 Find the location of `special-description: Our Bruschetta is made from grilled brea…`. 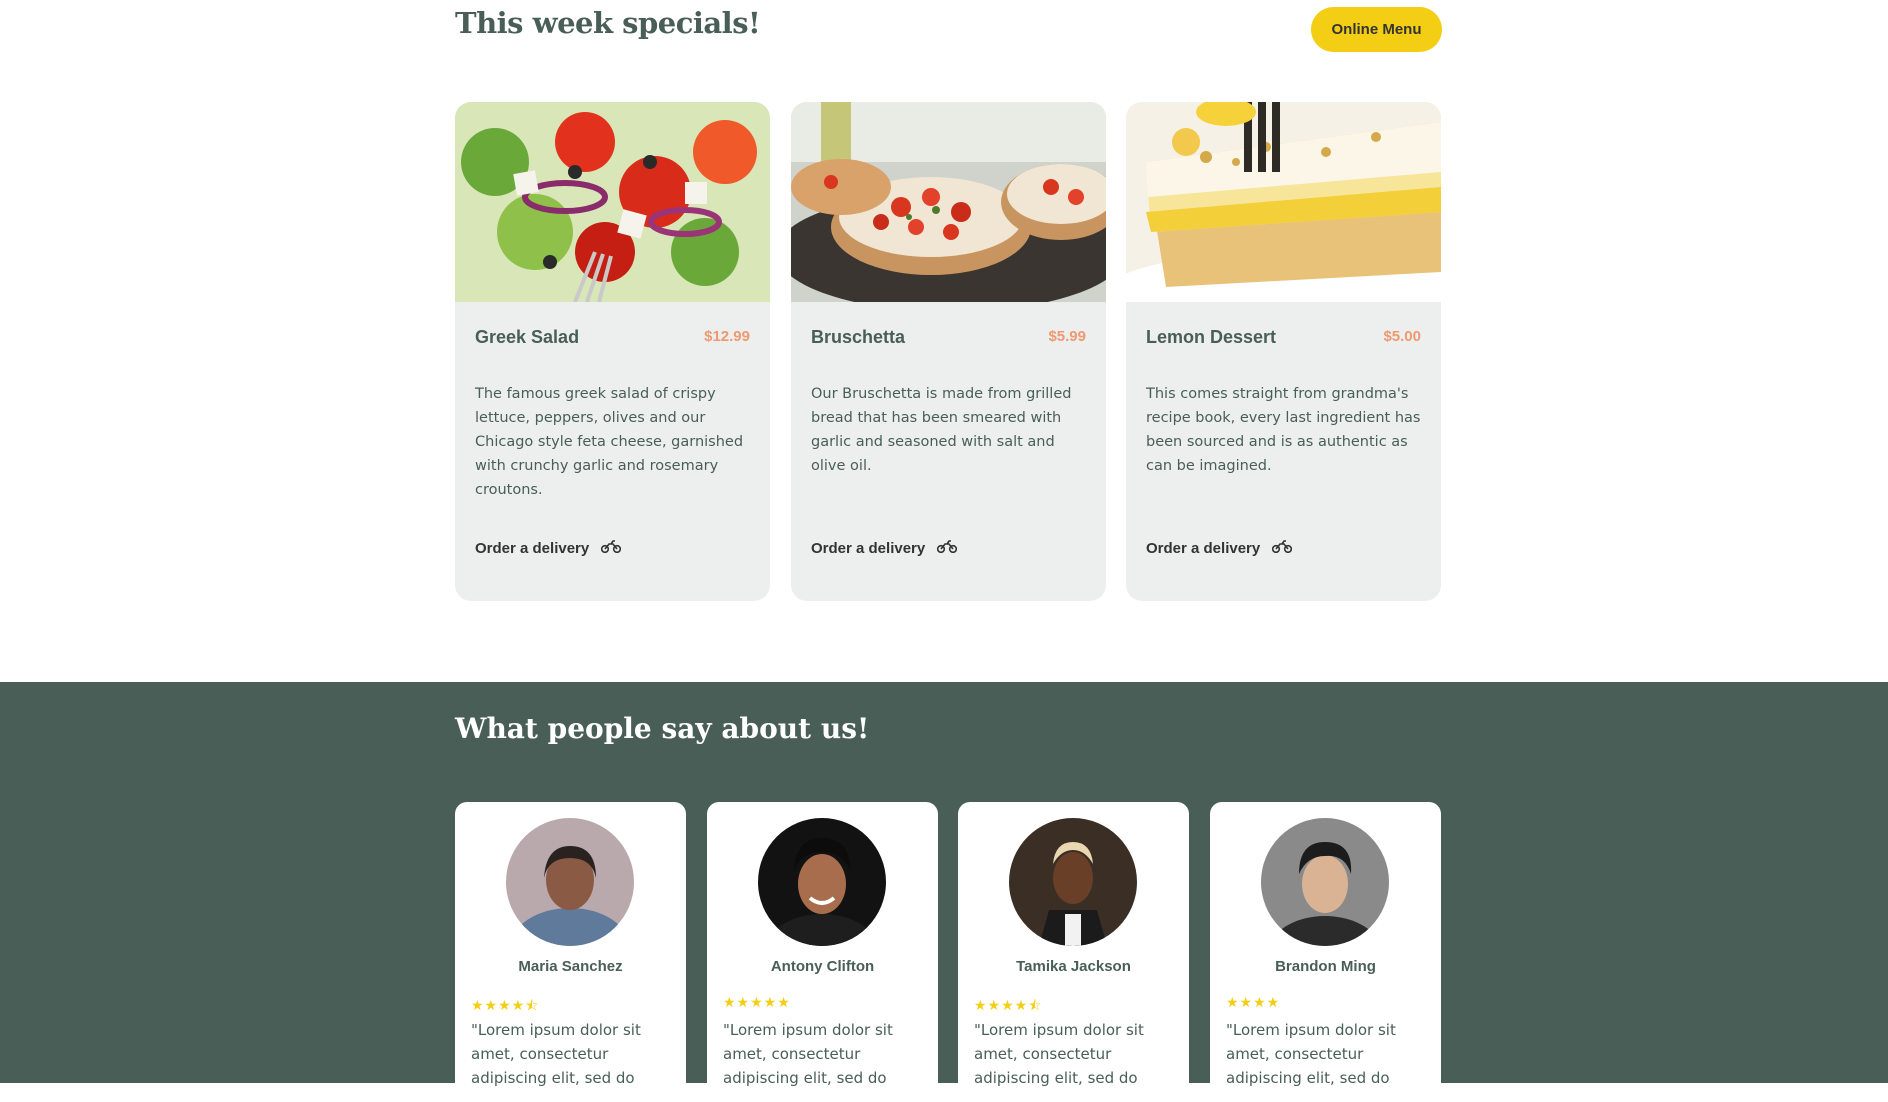

special-description: Our Bruschetta is made from grilled brea… is located at coordinates (941, 430).